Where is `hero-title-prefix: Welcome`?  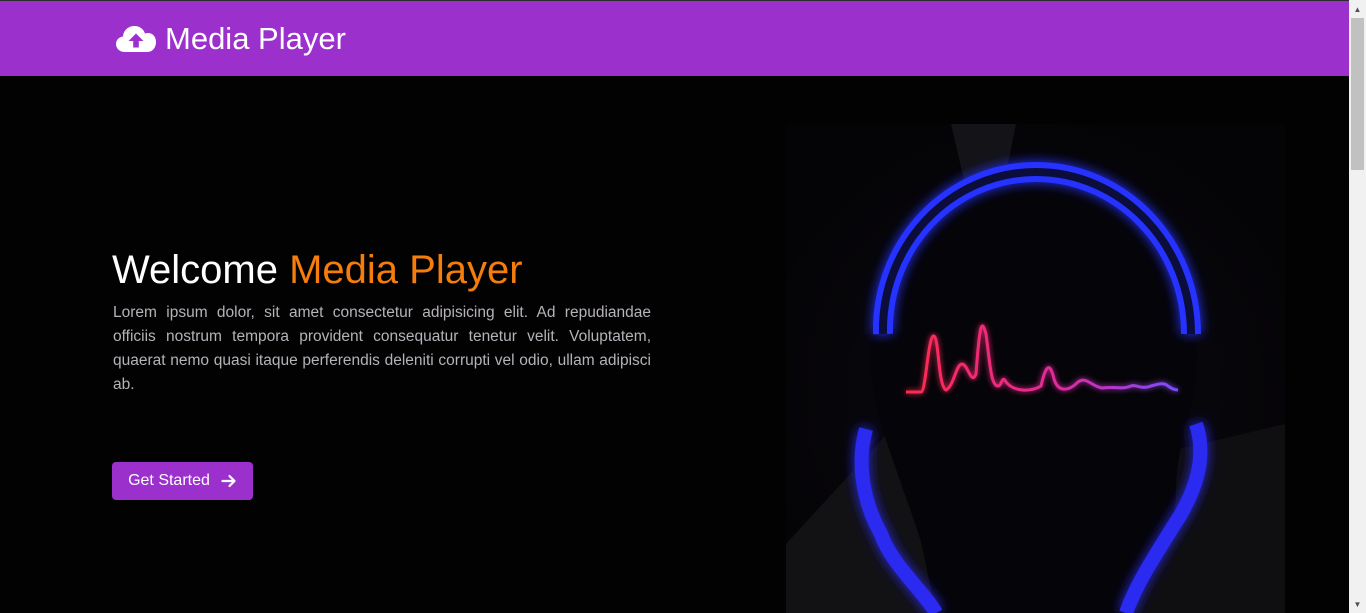
hero-title-prefix: Welcome is located at coordinates (195, 270).